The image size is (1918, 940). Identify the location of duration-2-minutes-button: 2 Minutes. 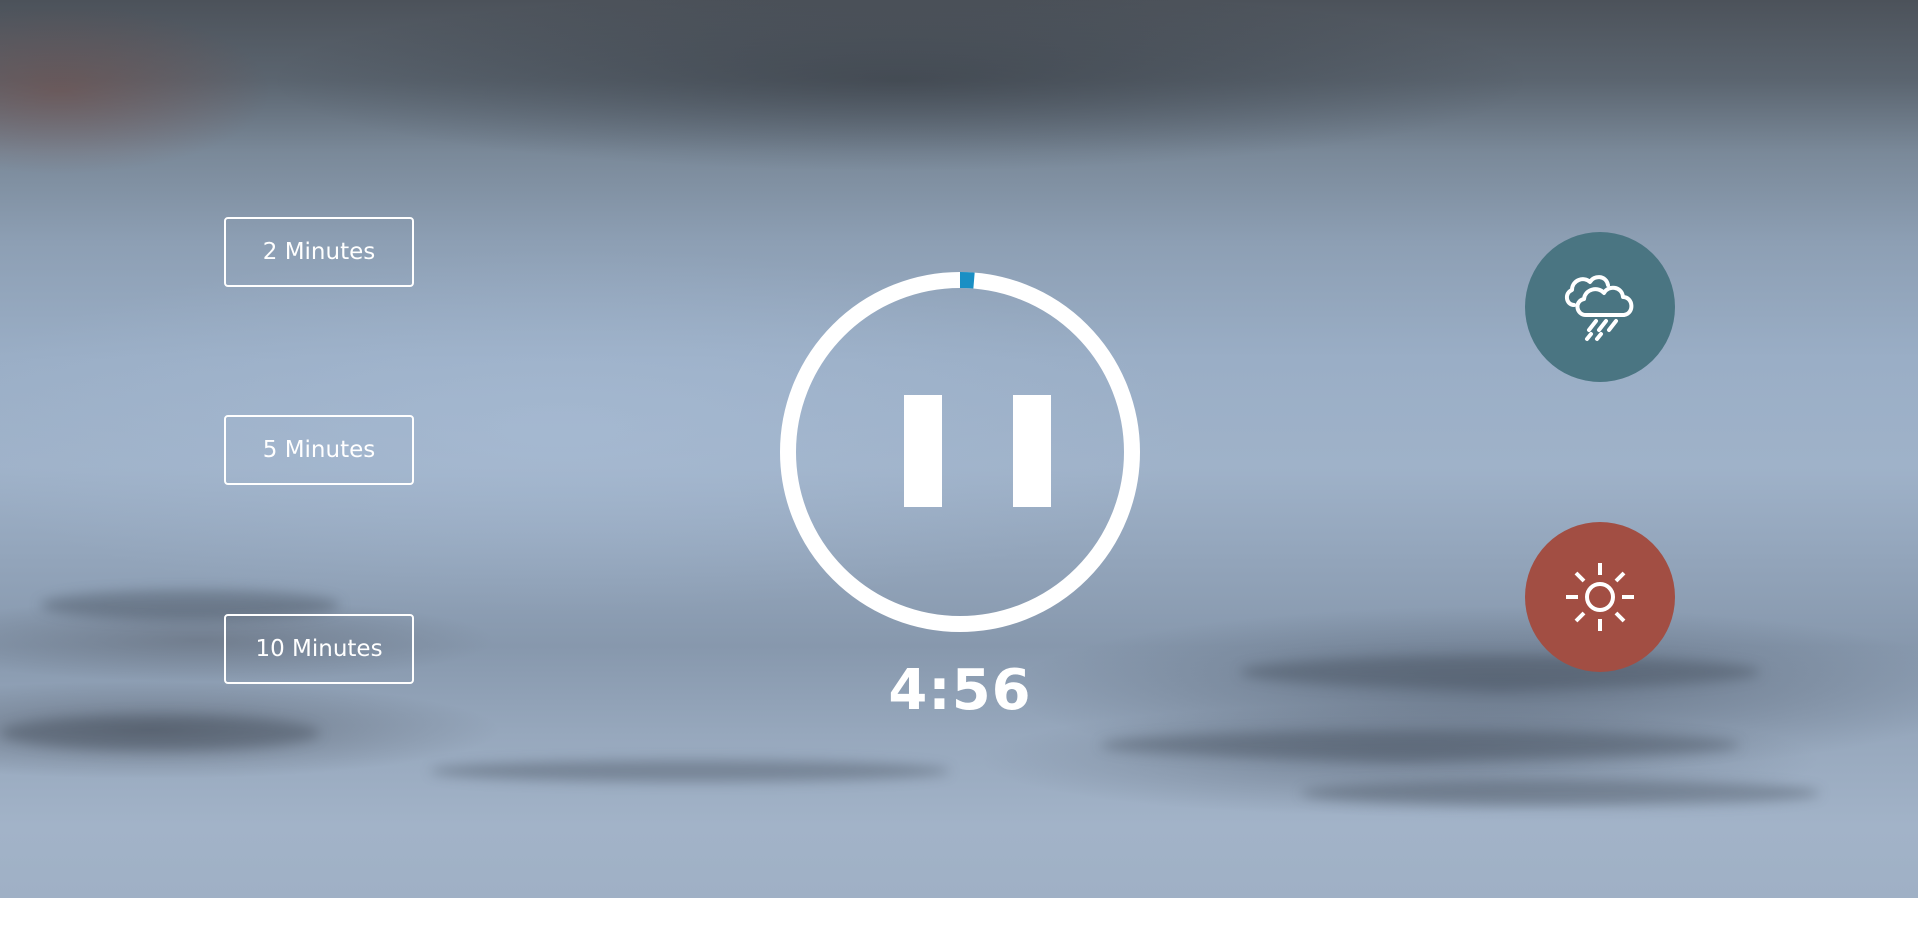
(319, 252).